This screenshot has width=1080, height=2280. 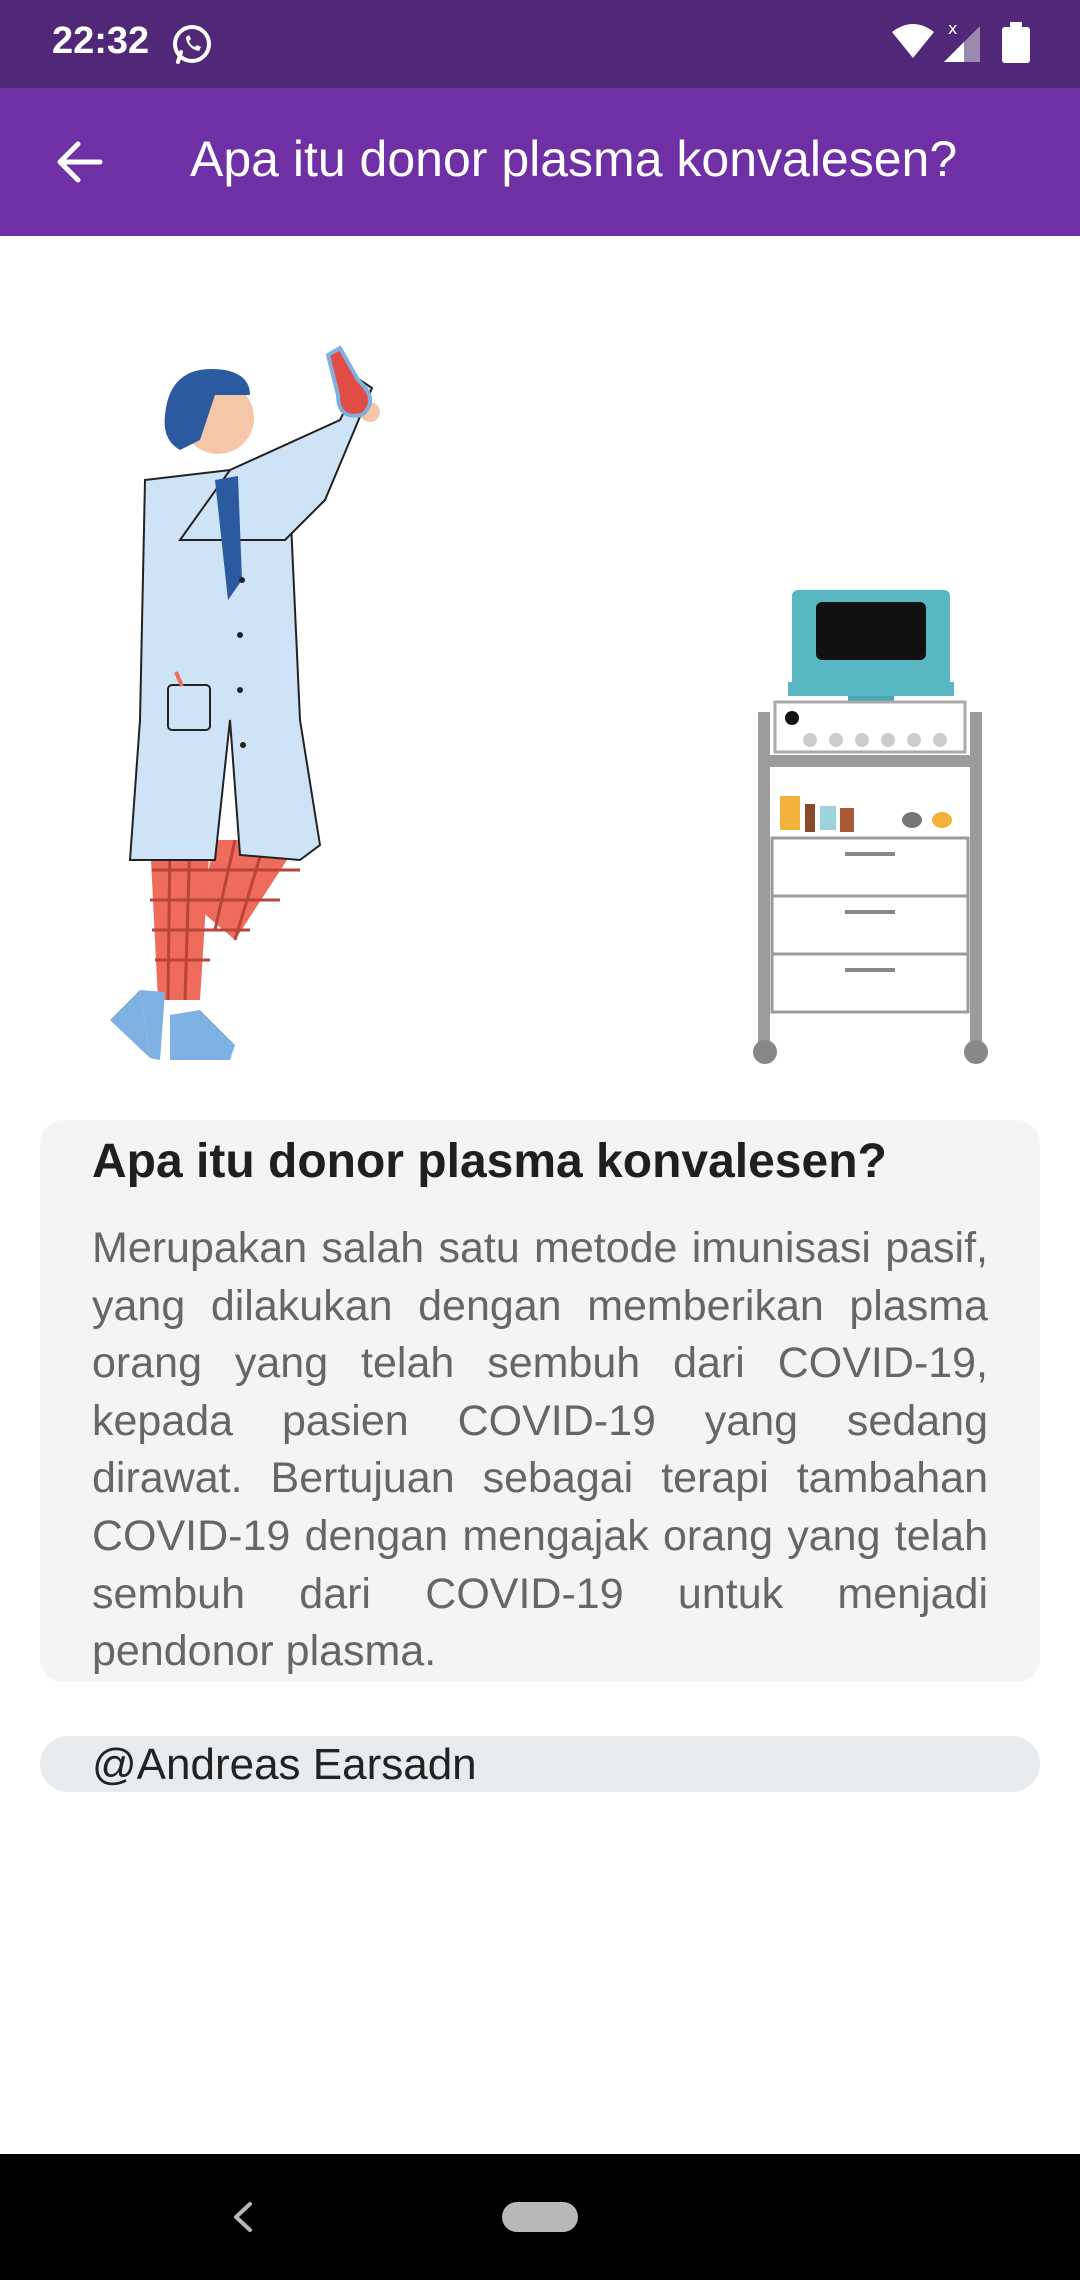 What do you see at coordinates (540, 1764) in the screenshot?
I see `credit-pill: @Andreas Earsadn` at bounding box center [540, 1764].